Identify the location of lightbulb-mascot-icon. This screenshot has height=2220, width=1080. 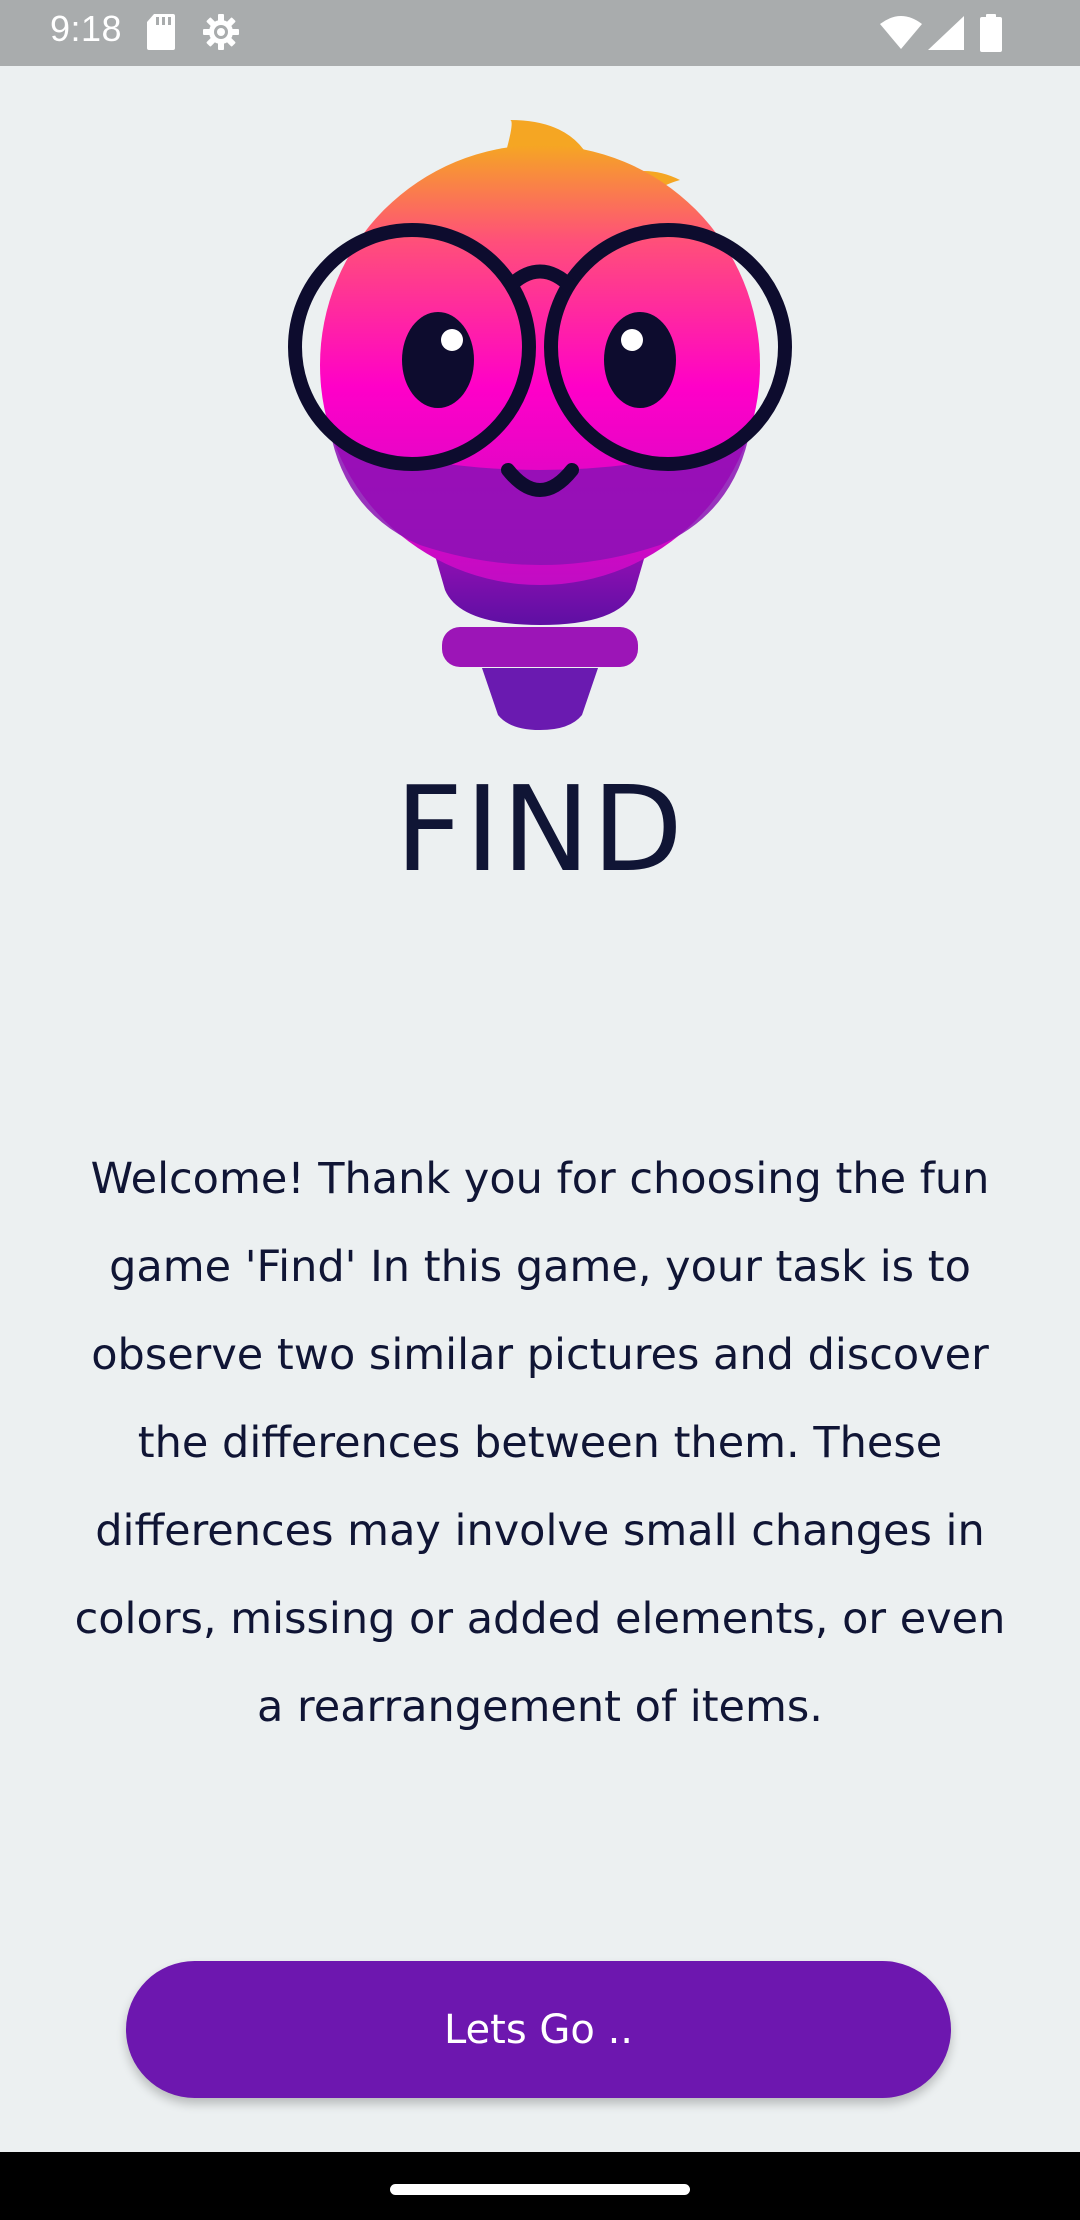
(540, 425).